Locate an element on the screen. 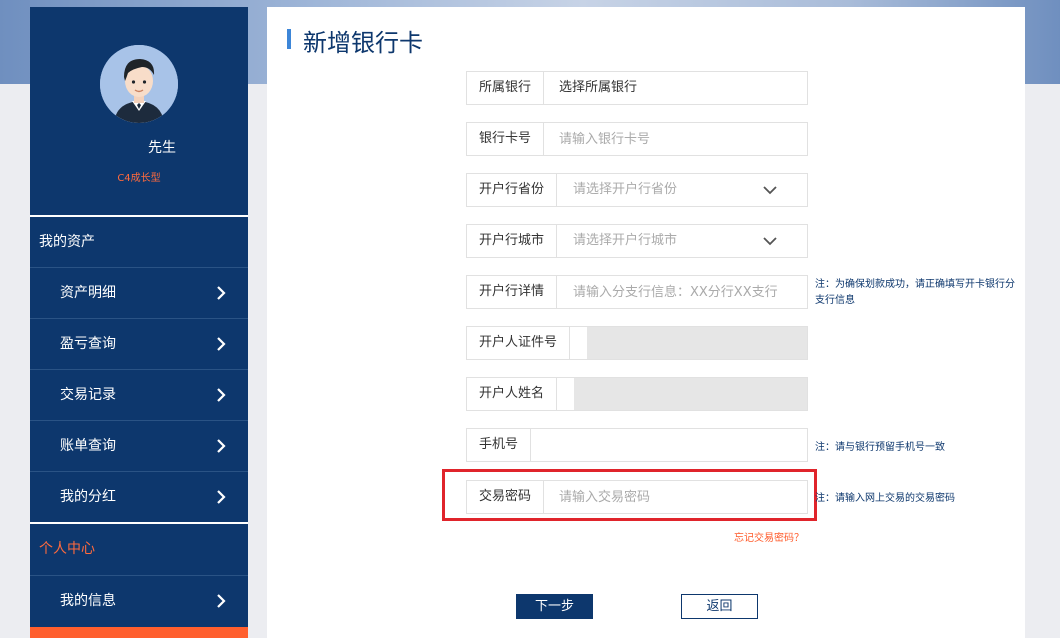 Image resolution: width=1060 pixels, height=638 pixels. sidebar-item-label: 资产明细 is located at coordinates (88, 293).